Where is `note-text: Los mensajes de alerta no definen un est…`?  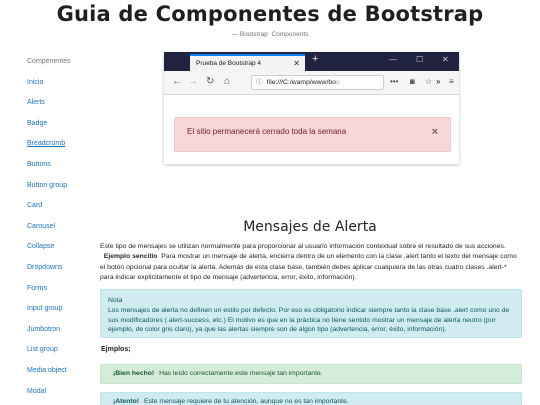 note-text: Los mensajes de alerta no definen un est… is located at coordinates (309, 320).